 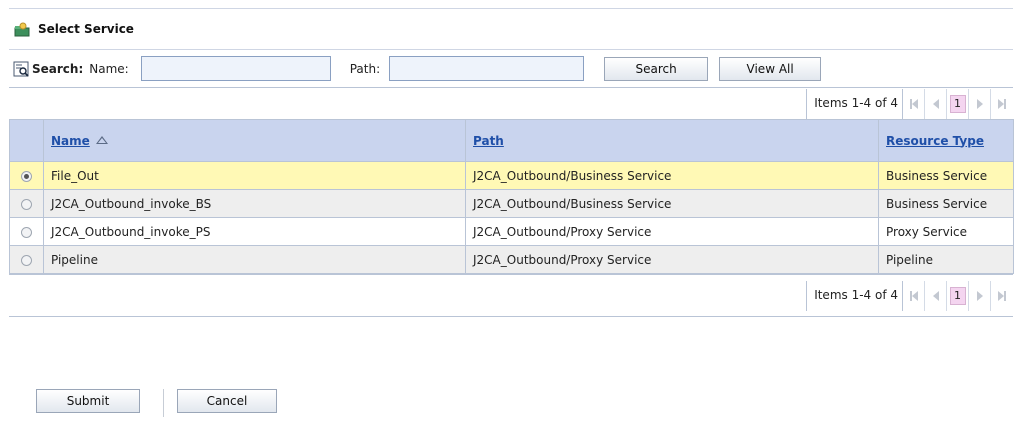 I want to click on service-name: Pipeline, so click(x=254, y=259).